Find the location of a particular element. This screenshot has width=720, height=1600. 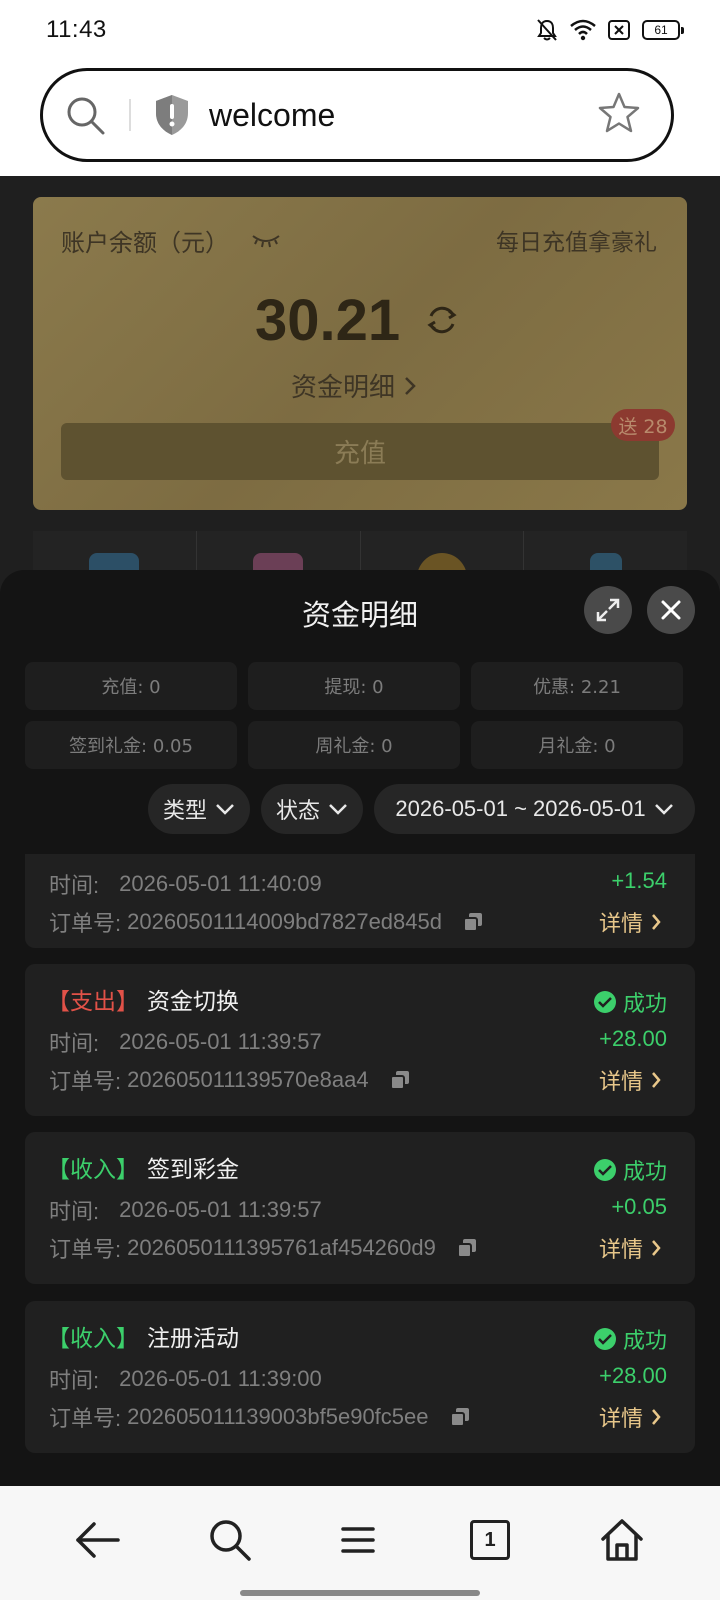

close-button is located at coordinates (671, 610).